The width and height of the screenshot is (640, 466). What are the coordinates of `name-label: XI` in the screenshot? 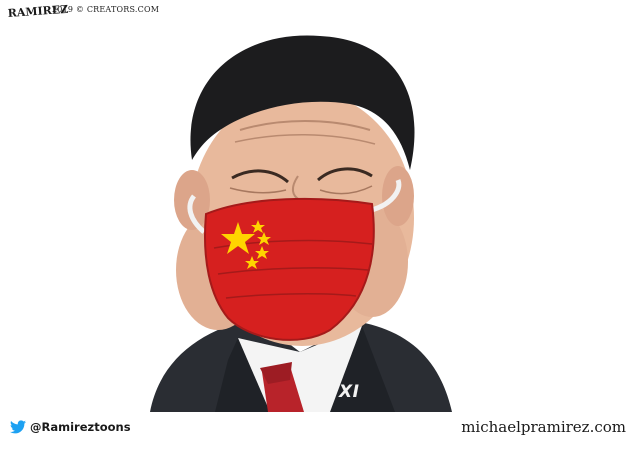 It's located at (349, 392).